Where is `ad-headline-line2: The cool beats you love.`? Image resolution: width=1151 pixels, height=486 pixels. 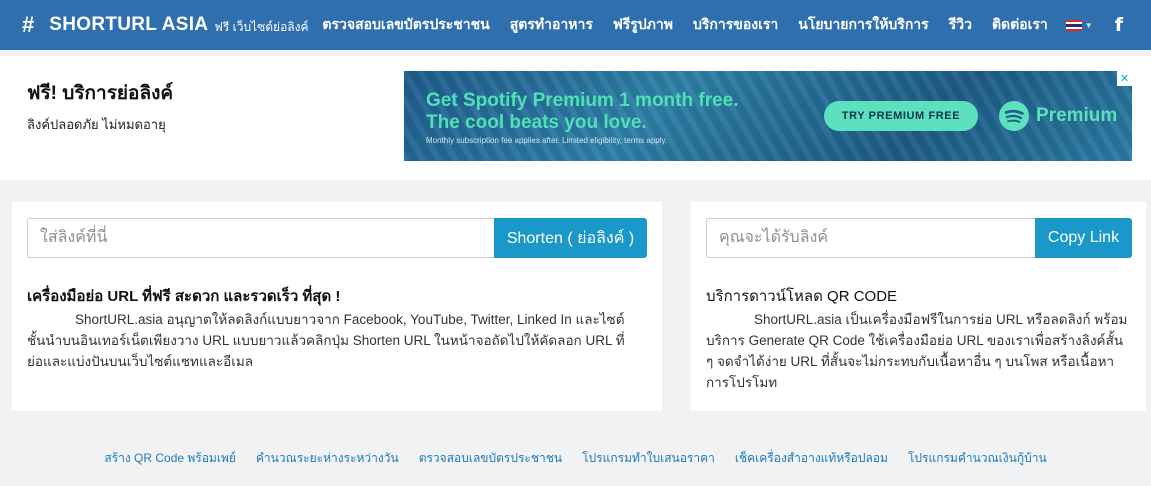 ad-headline-line2: The cool beats you love. is located at coordinates (536, 122).